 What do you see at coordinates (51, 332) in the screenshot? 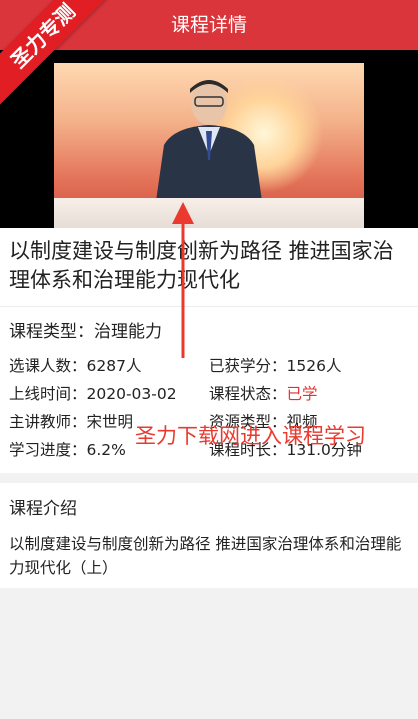
I see `course-type-label: 课程类型：` at bounding box center [51, 332].